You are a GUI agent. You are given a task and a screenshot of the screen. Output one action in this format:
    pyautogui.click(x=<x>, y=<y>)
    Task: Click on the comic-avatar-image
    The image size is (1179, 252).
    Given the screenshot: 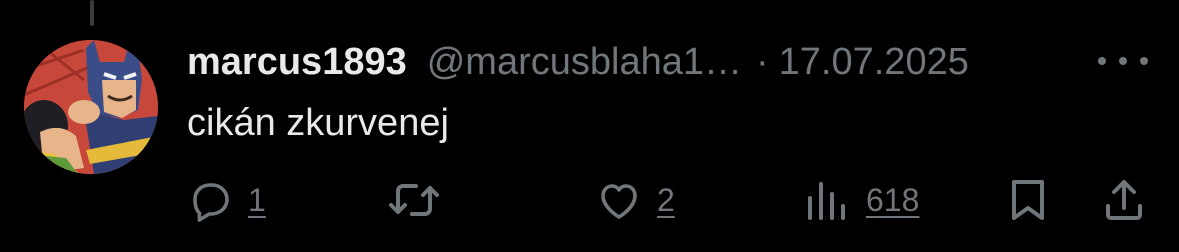 What is the action you would take?
    pyautogui.click(x=91, y=107)
    